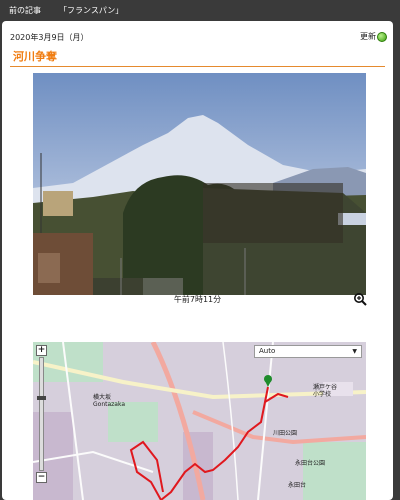 This screenshot has height=500, width=400. I want to click on chevron-down-icon: ▼, so click(354, 351).